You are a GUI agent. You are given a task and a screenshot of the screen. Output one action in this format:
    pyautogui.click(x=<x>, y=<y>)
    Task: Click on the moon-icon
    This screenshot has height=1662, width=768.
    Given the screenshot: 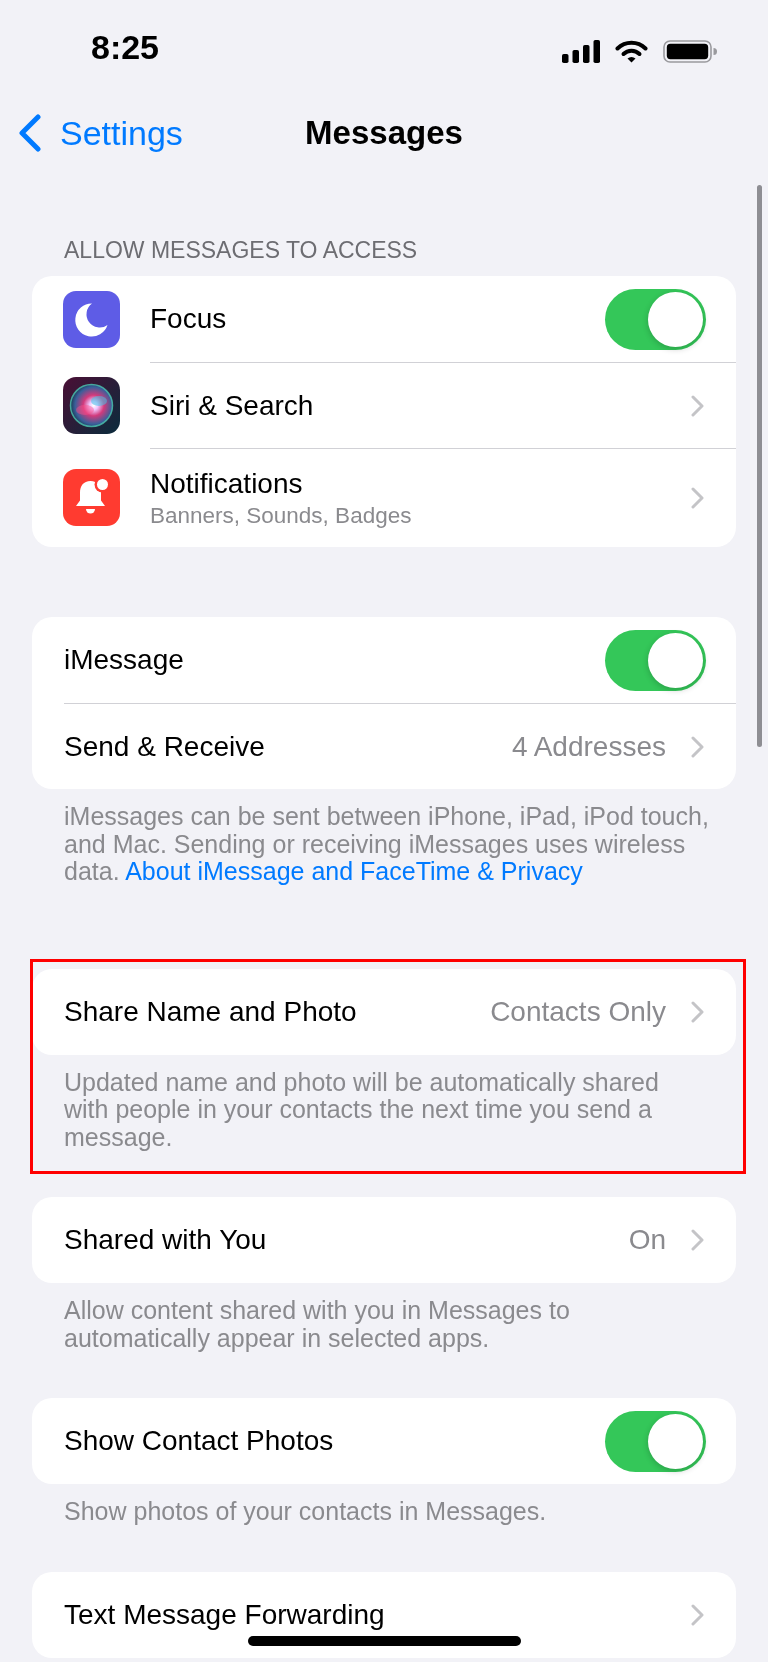 What is the action you would take?
    pyautogui.click(x=91, y=319)
    